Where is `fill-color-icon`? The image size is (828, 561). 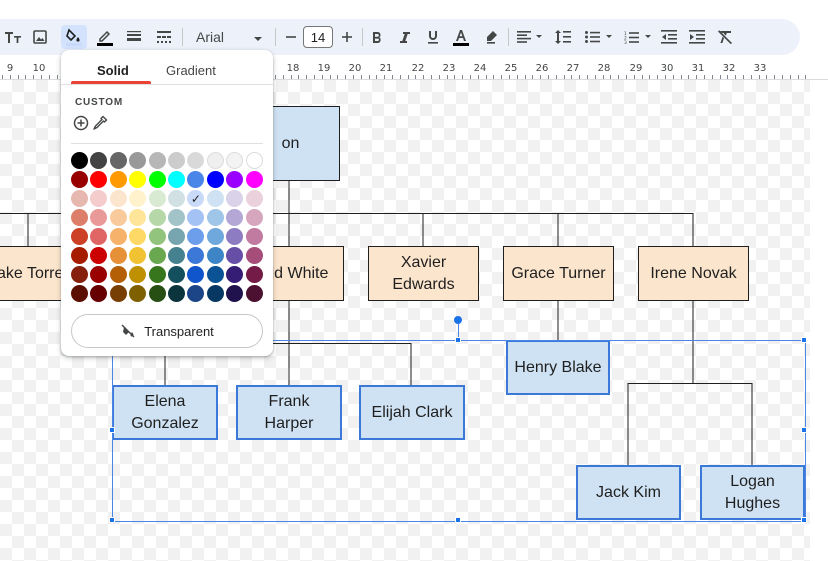
fill-color-icon is located at coordinates (74, 37).